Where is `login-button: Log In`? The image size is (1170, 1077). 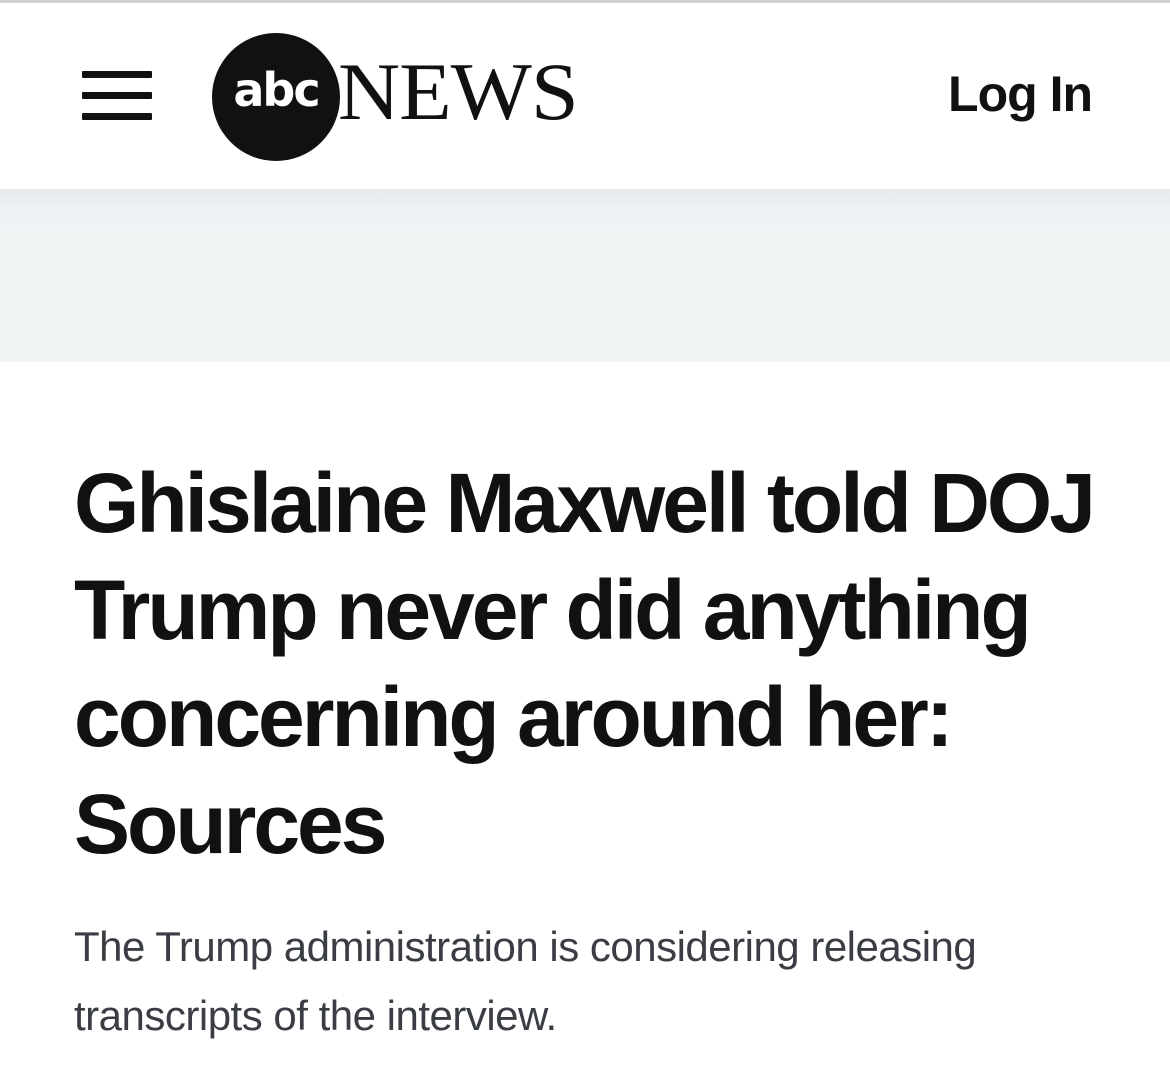 login-button: Log In is located at coordinates (1020, 94).